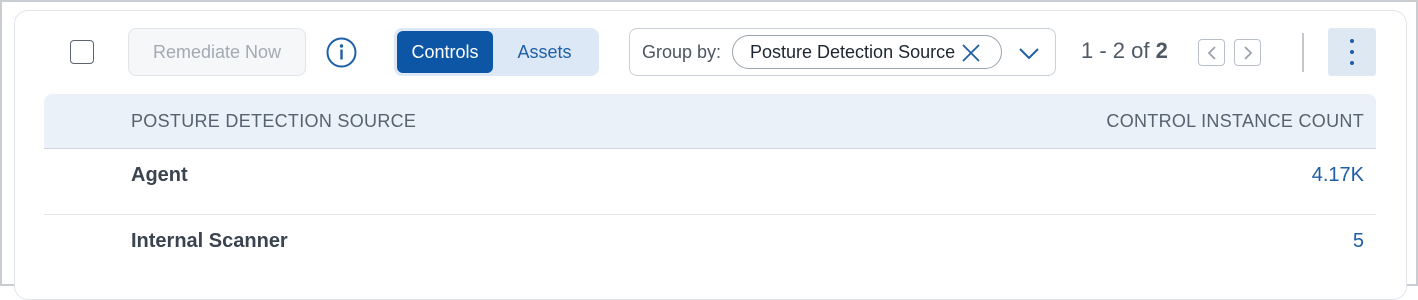 This screenshot has width=1418, height=300. What do you see at coordinates (273, 121) in the screenshot?
I see `column-header-source: POSTURE DETECTION SOURCE` at bounding box center [273, 121].